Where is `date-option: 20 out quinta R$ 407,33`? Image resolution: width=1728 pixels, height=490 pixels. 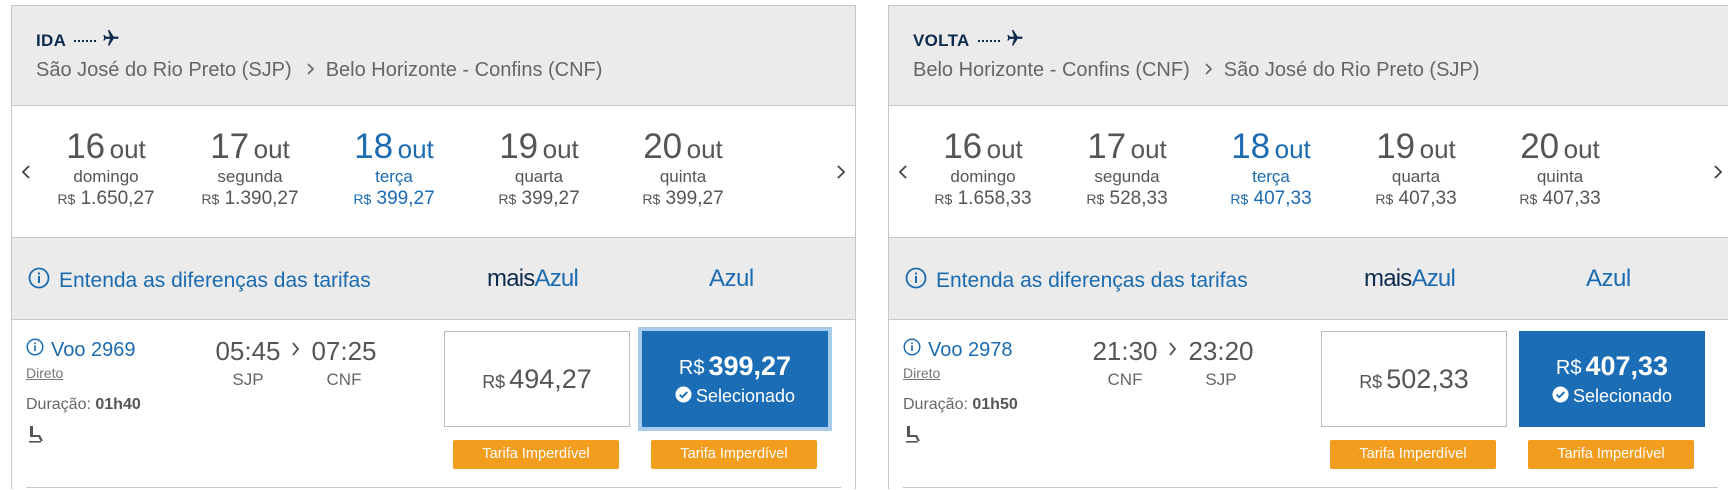
date-option: 20 out quinta R$ 407,33 is located at coordinates (1560, 169).